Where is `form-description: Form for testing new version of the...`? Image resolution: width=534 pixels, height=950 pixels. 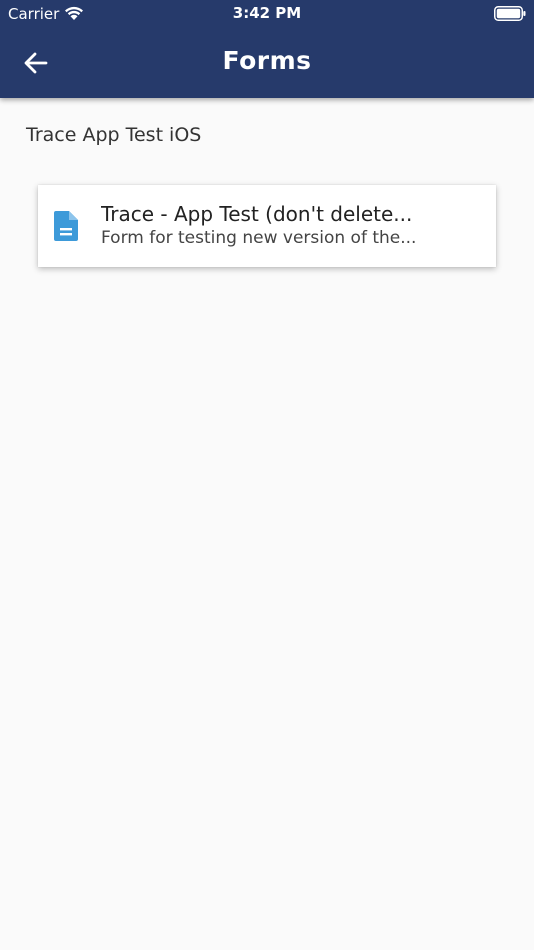 form-description: Form for testing new version of the... is located at coordinates (259, 238).